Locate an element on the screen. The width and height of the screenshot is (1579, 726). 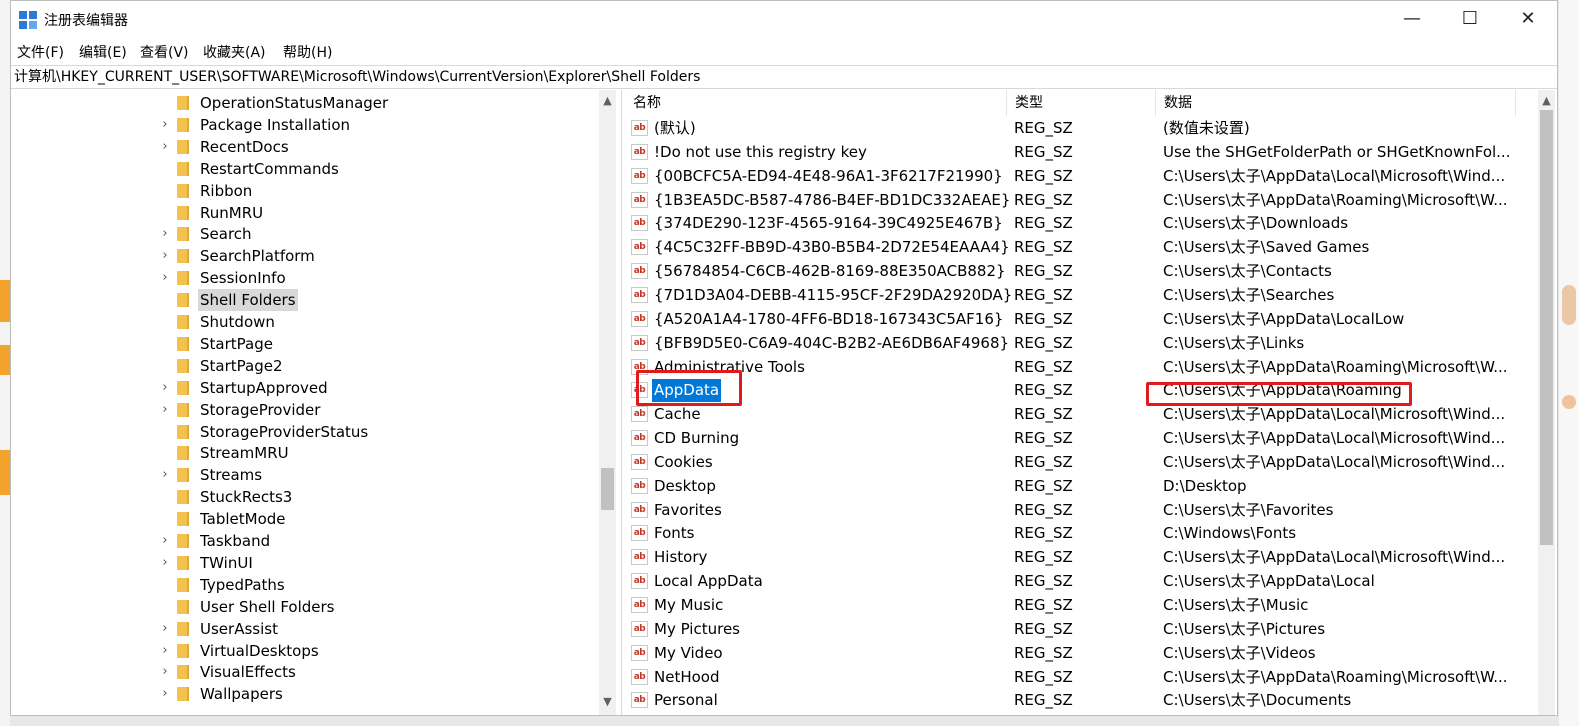
tree-item: StartPage2 is located at coordinates (306, 366).